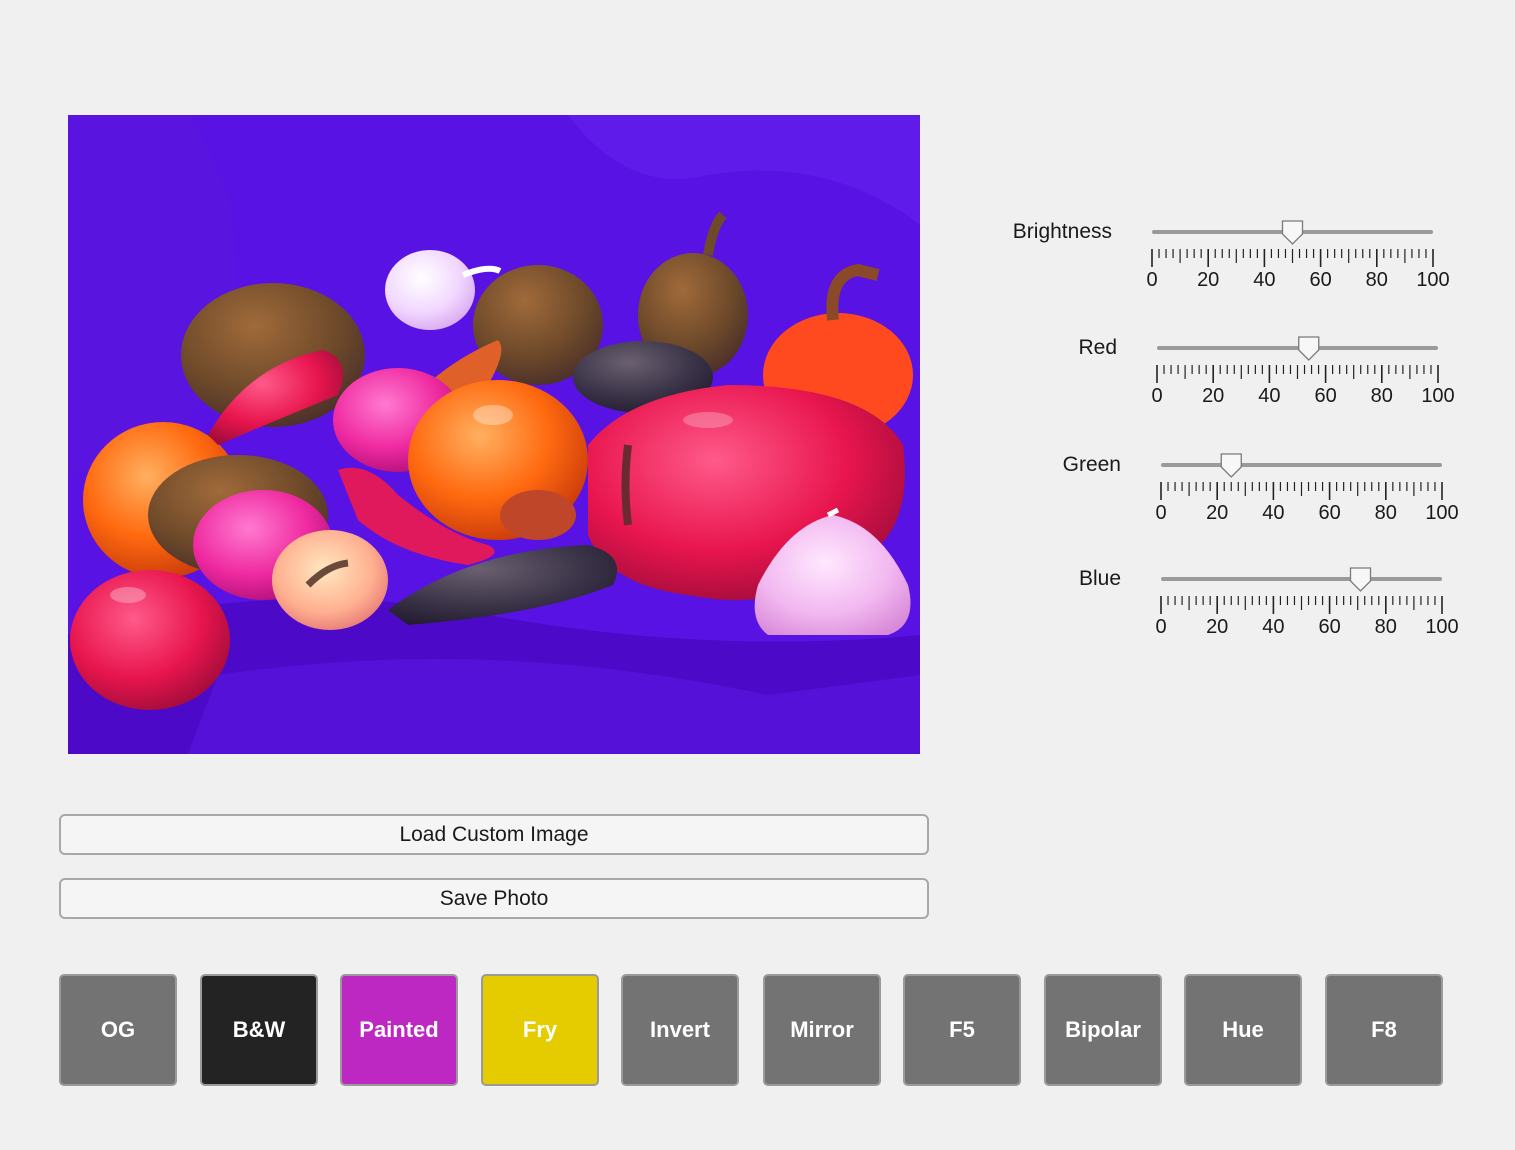 Image resolution: width=1515 pixels, height=1150 pixels. Describe the element at coordinates (1243, 1030) in the screenshot. I see `filter-button-hue: Hue` at that location.